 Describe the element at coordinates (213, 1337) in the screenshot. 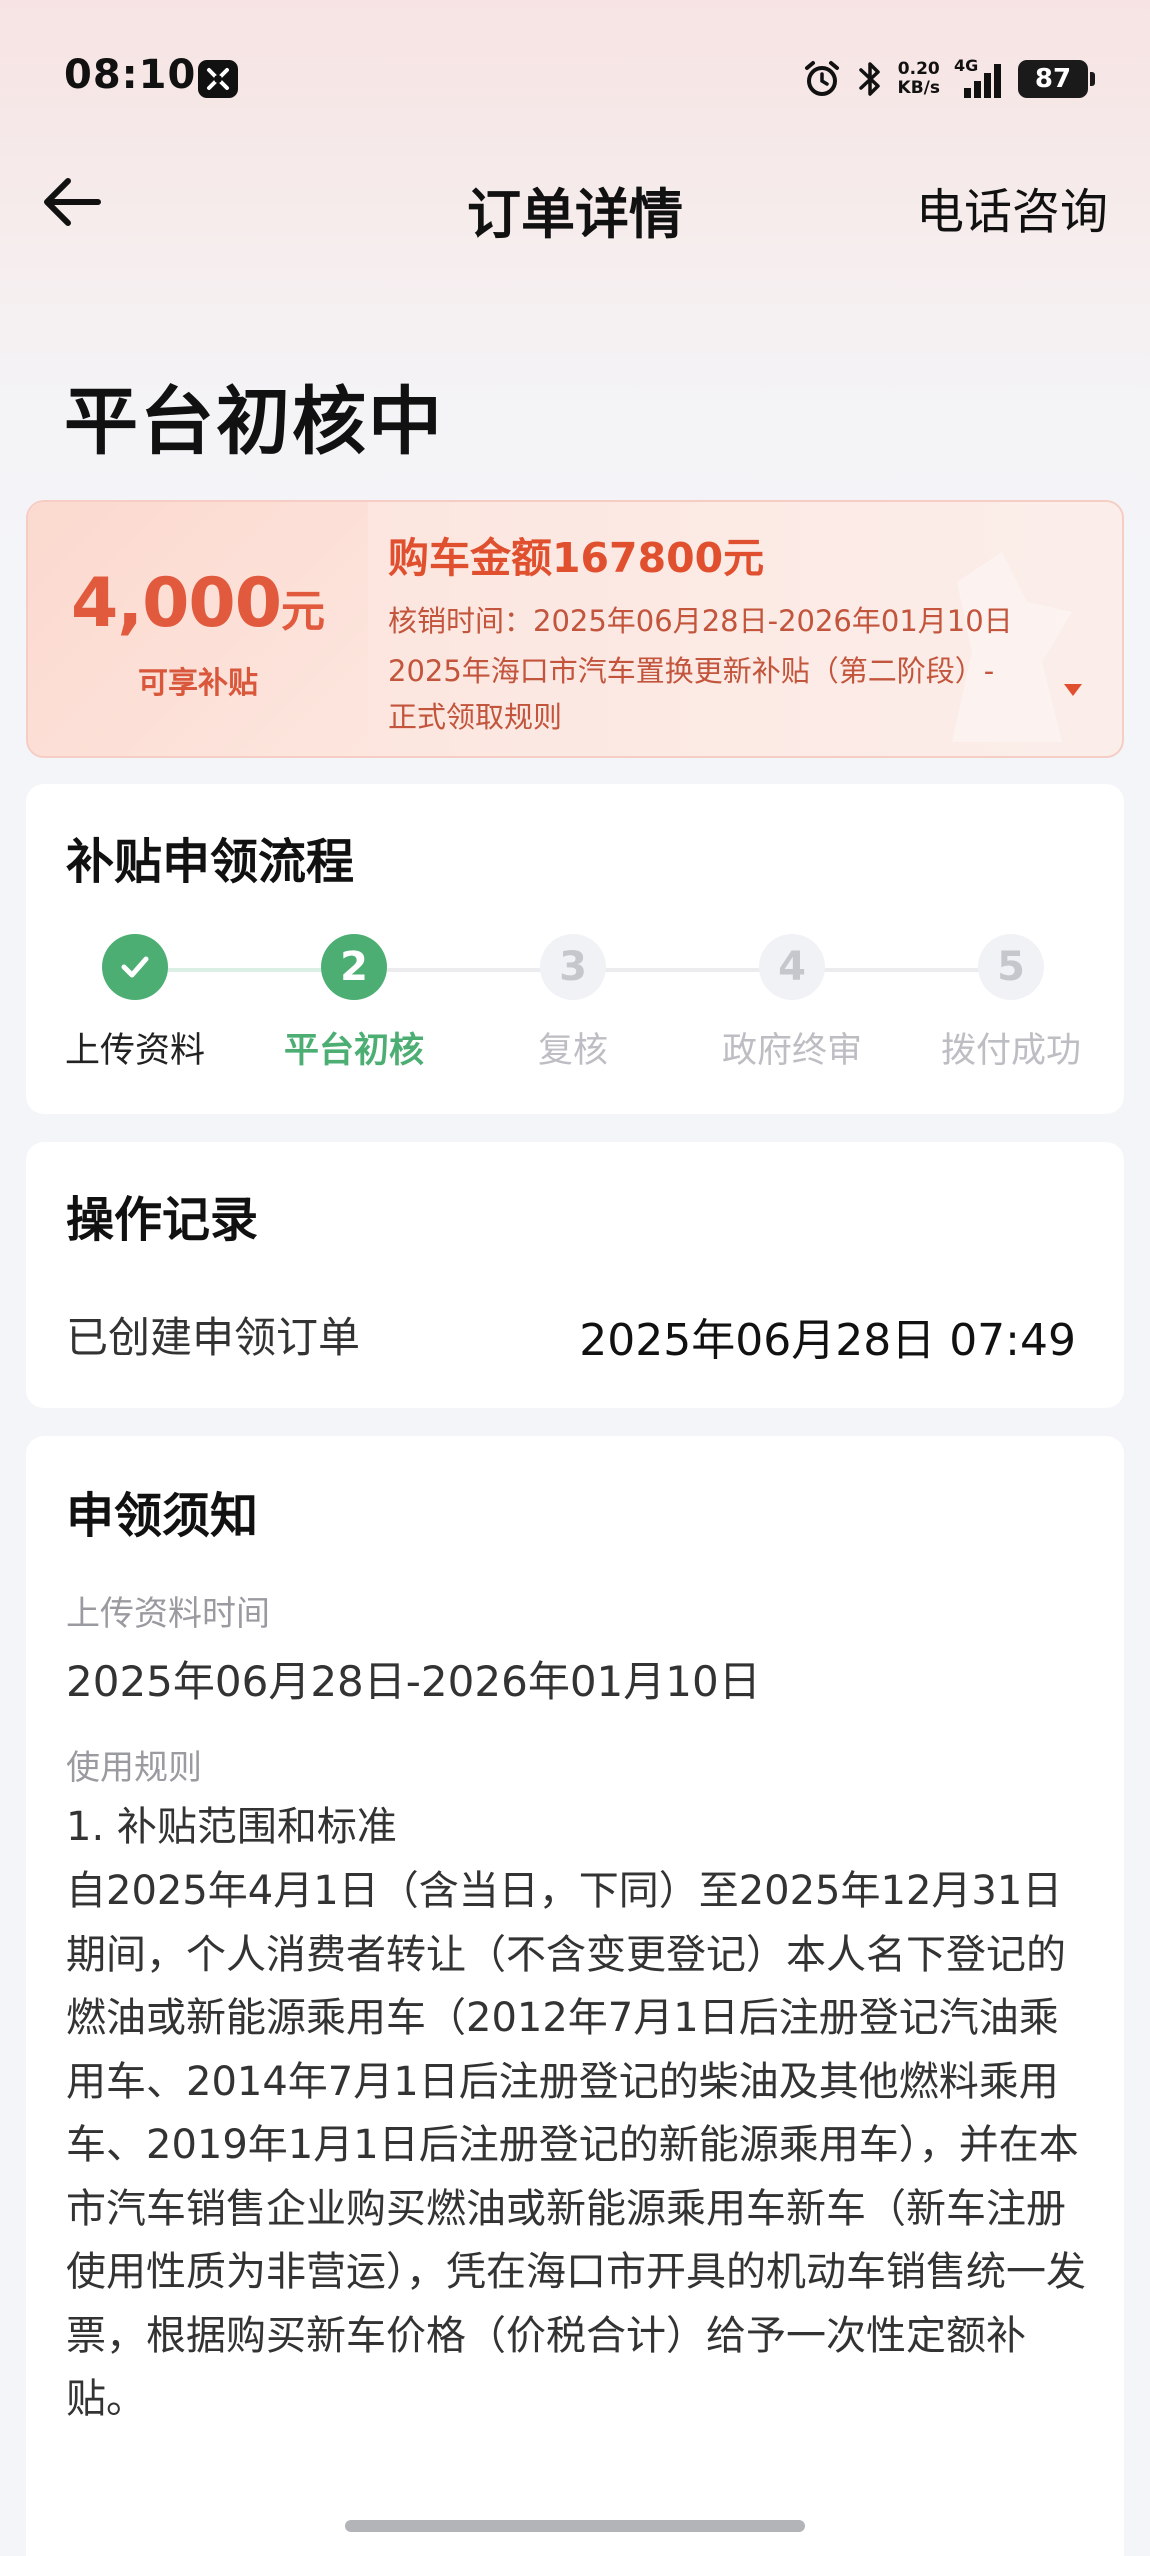

I see `record-name: 已创建申领订单` at that location.